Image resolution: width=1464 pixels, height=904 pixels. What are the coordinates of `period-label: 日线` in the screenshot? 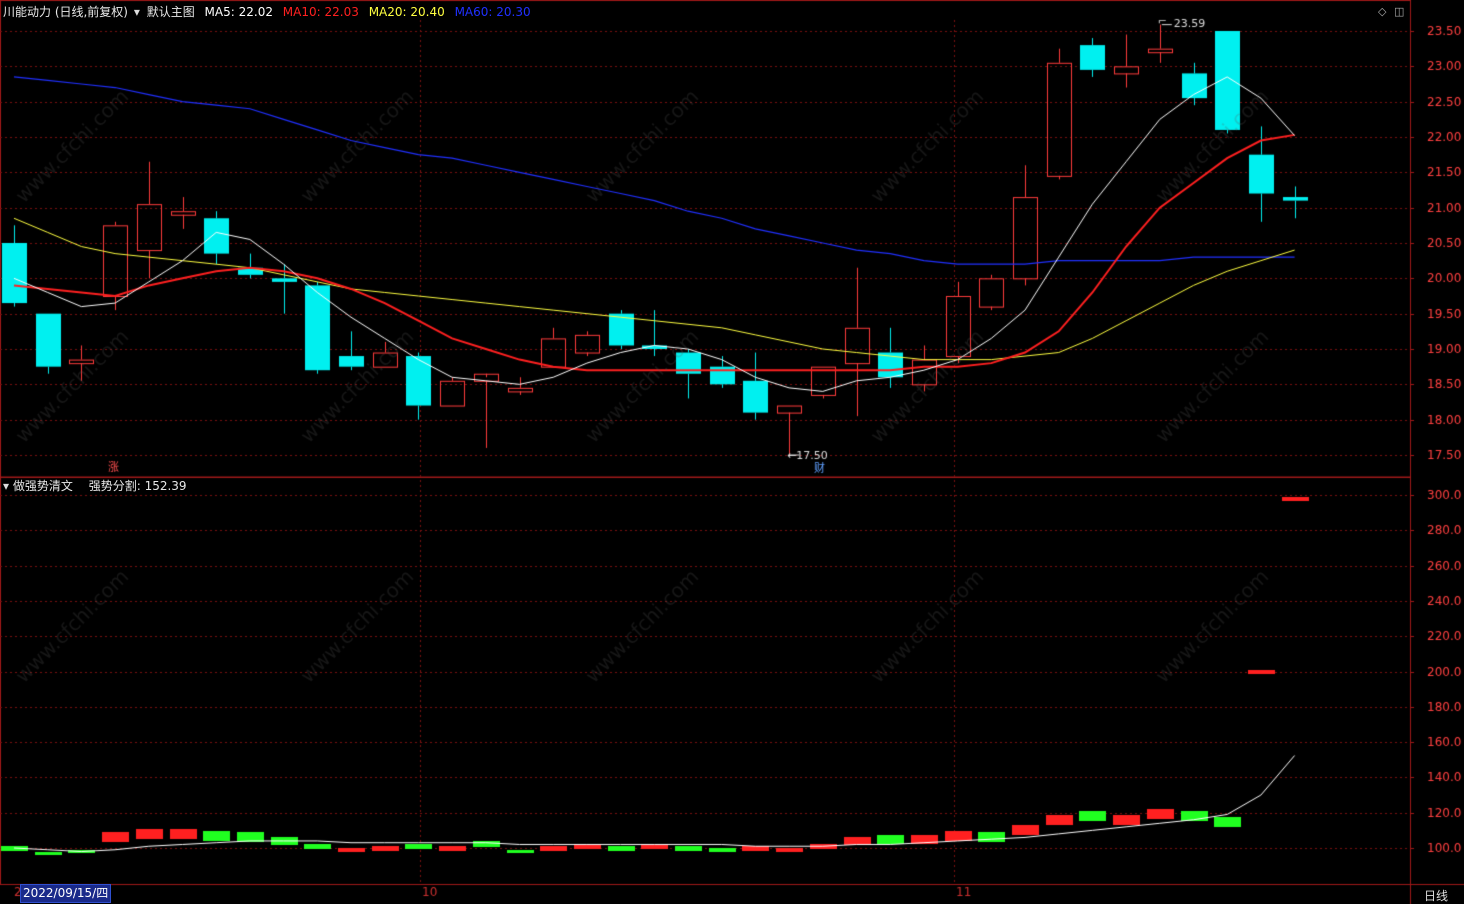 It's located at (1436, 895).